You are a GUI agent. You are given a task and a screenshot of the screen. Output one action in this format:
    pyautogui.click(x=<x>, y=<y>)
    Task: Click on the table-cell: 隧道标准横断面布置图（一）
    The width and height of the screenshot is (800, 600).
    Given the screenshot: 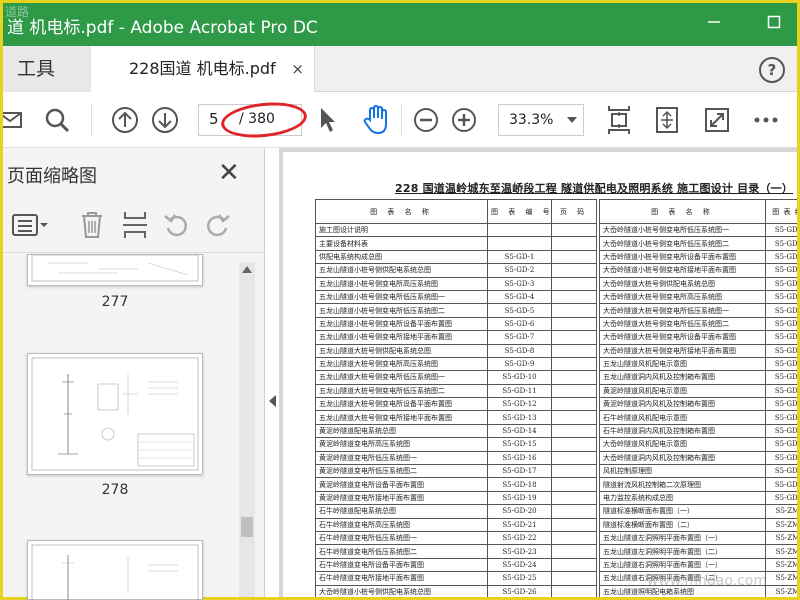 What is the action you would take?
    pyautogui.click(x=682, y=511)
    